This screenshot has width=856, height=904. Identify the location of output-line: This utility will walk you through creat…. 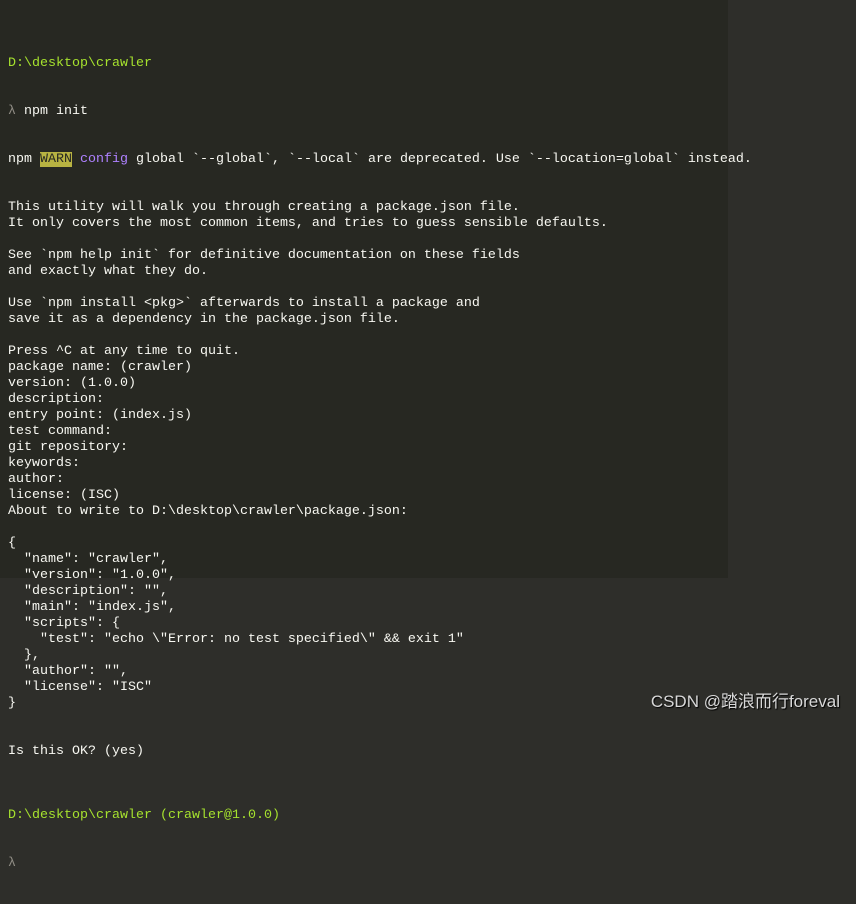
(264, 207).